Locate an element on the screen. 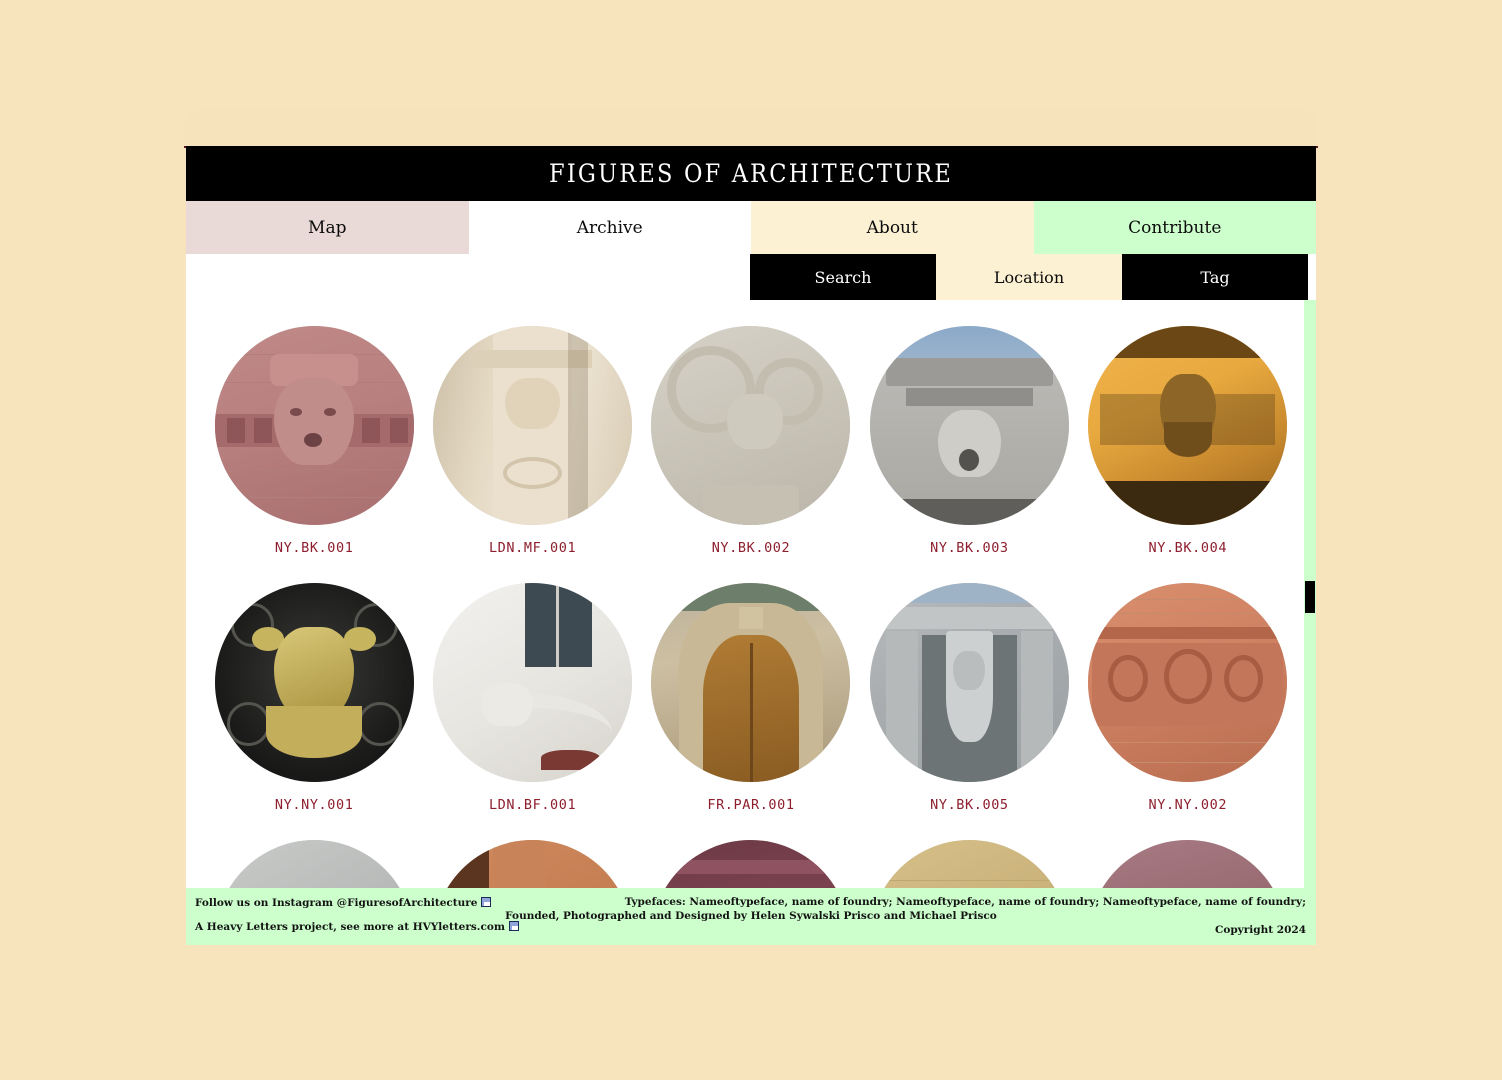 This screenshot has height=1080, width=1502. archive-item: NY.BK.003 is located at coordinates (969, 454).